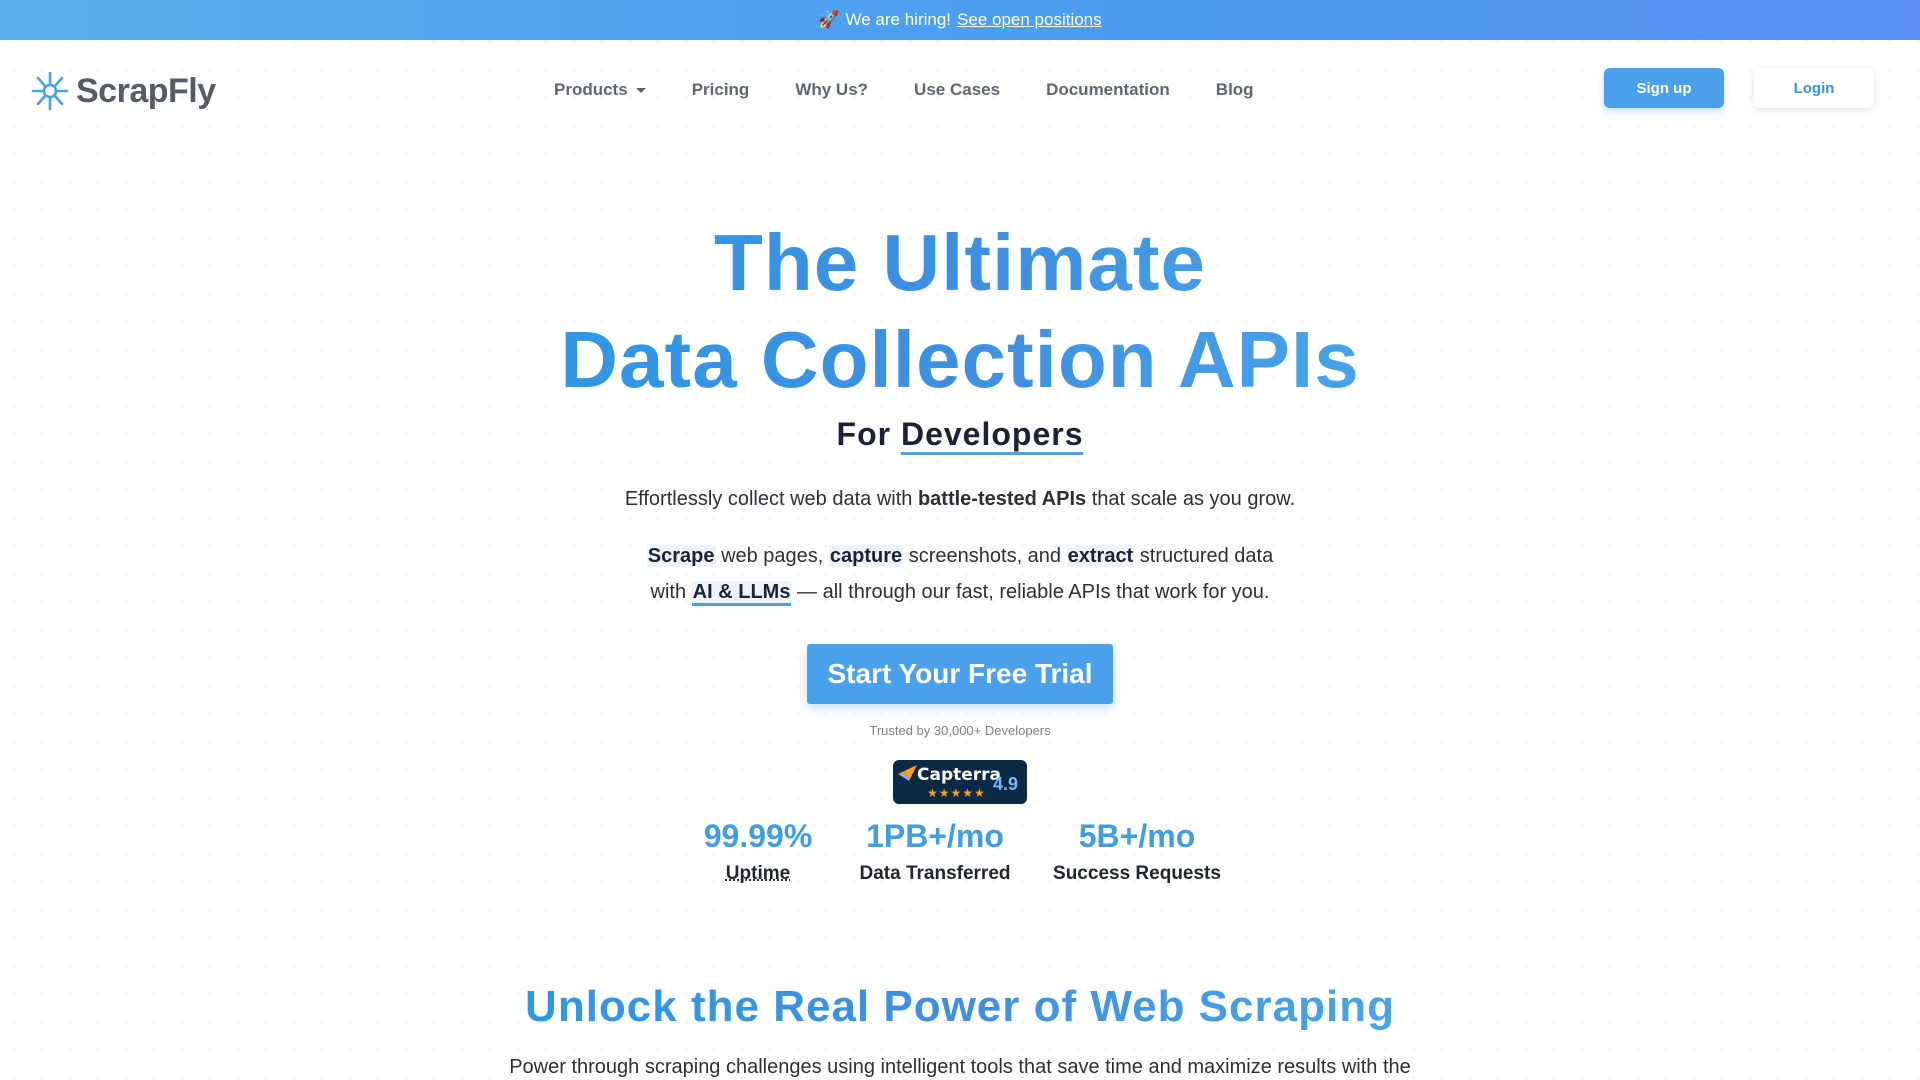  What do you see at coordinates (960, 730) in the screenshot?
I see `trusted-by-text: Trusted by 30,000+ Developers` at bounding box center [960, 730].